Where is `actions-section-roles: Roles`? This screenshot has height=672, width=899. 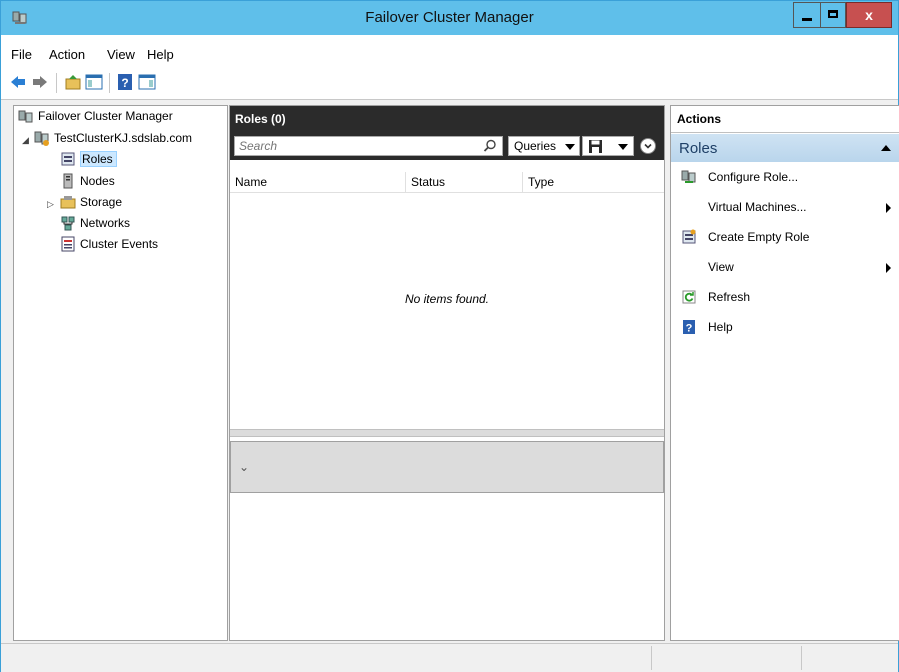
actions-section-roles: Roles is located at coordinates (785, 148).